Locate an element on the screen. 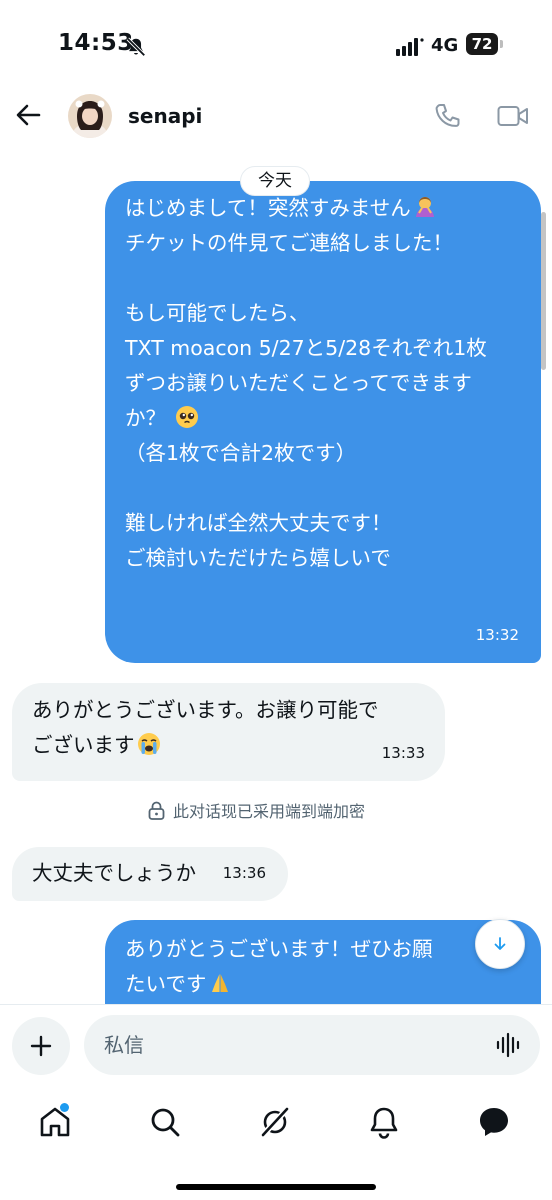  message-bubble-incoming: 大丈夫でしょうか 13:36 is located at coordinates (150, 874).